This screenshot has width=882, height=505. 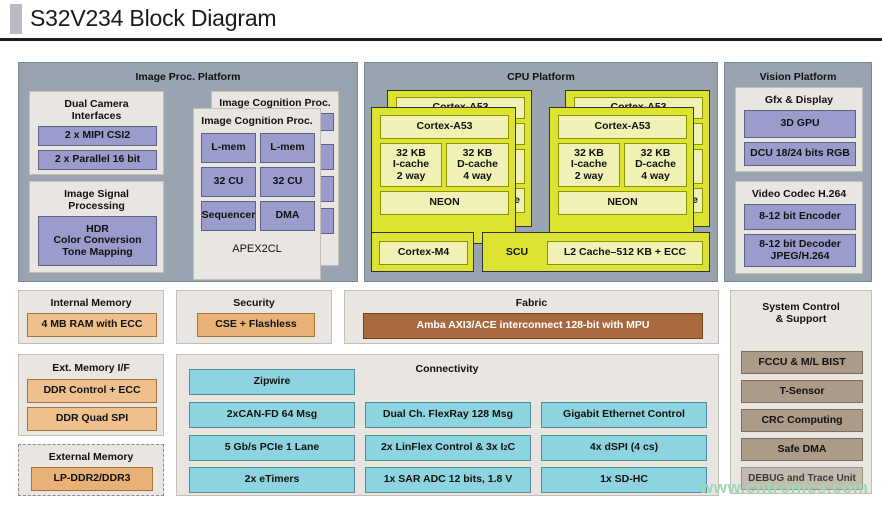 I want to click on apex2cl-footer: APEX2CL, so click(x=257, y=249).